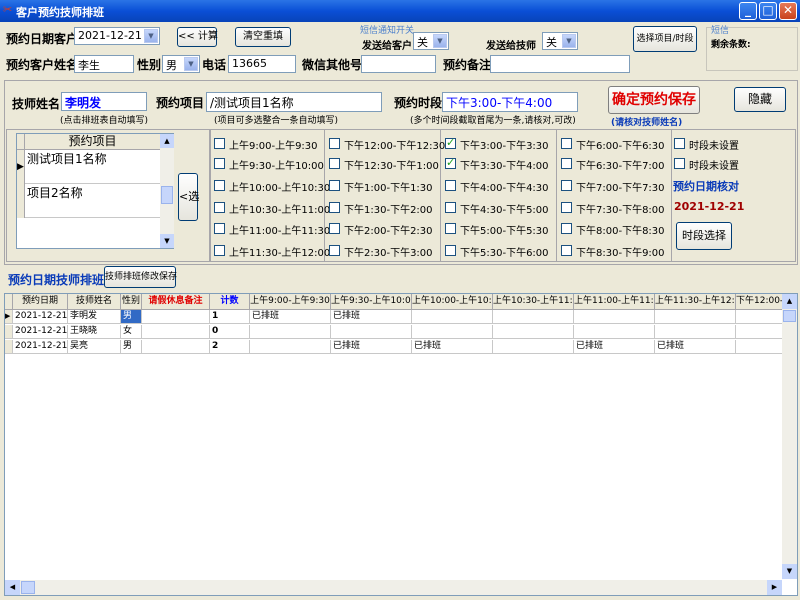 The width and height of the screenshot is (800, 600). Describe the element at coordinates (262, 64) in the screenshot. I see `phone-input: 13665` at that location.